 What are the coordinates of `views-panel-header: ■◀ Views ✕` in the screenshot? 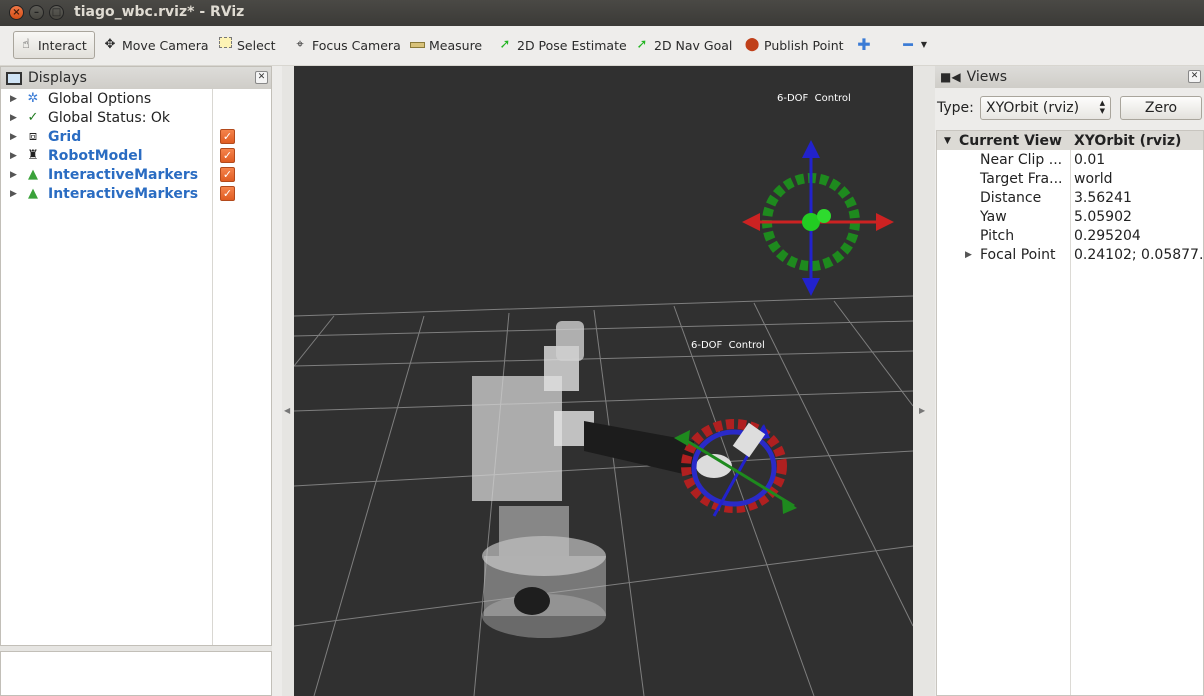 It's located at (1069, 77).